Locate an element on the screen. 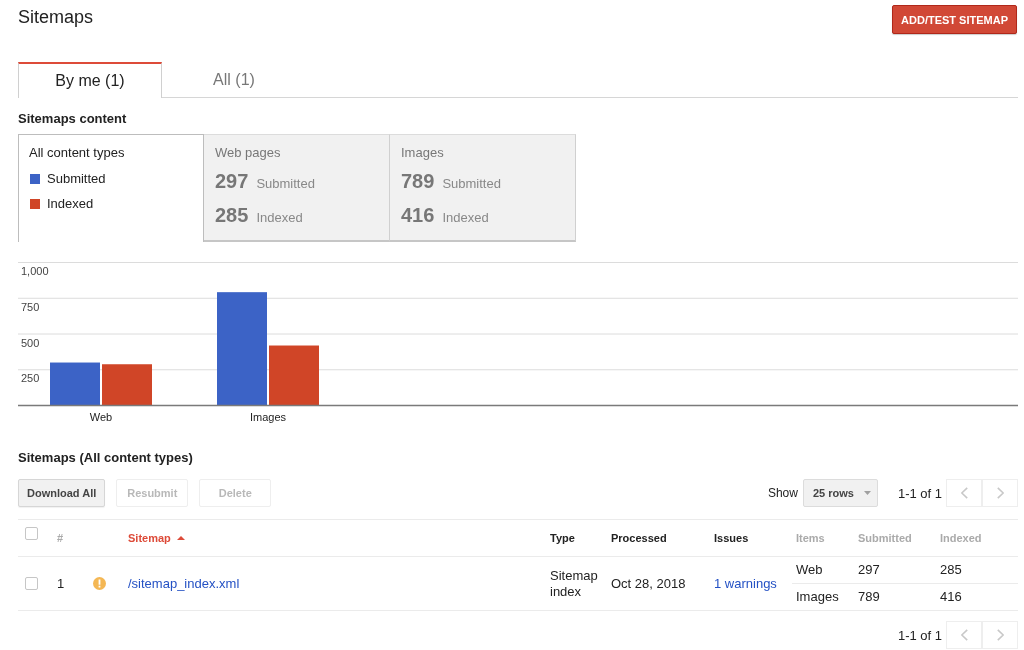 This screenshot has width=1024, height=650. legend-label: Indexed is located at coordinates (70, 203).